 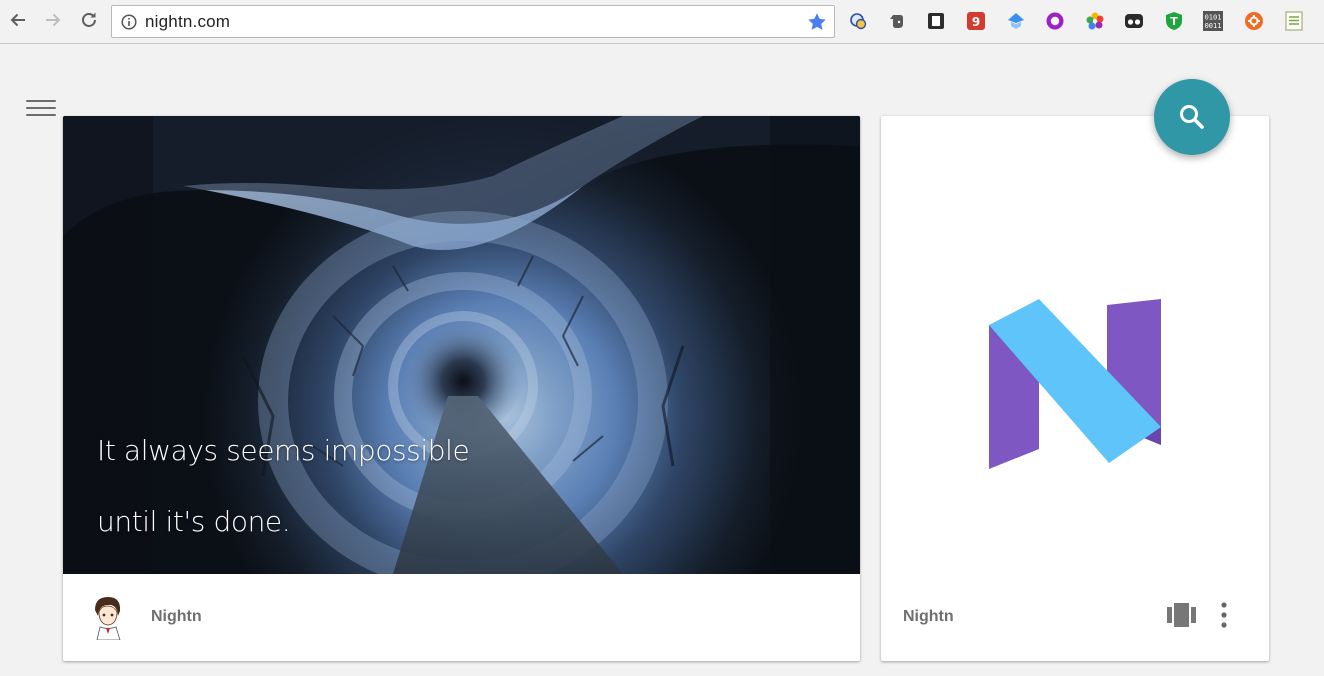 I want to click on reload-icon, so click(x=89, y=19).